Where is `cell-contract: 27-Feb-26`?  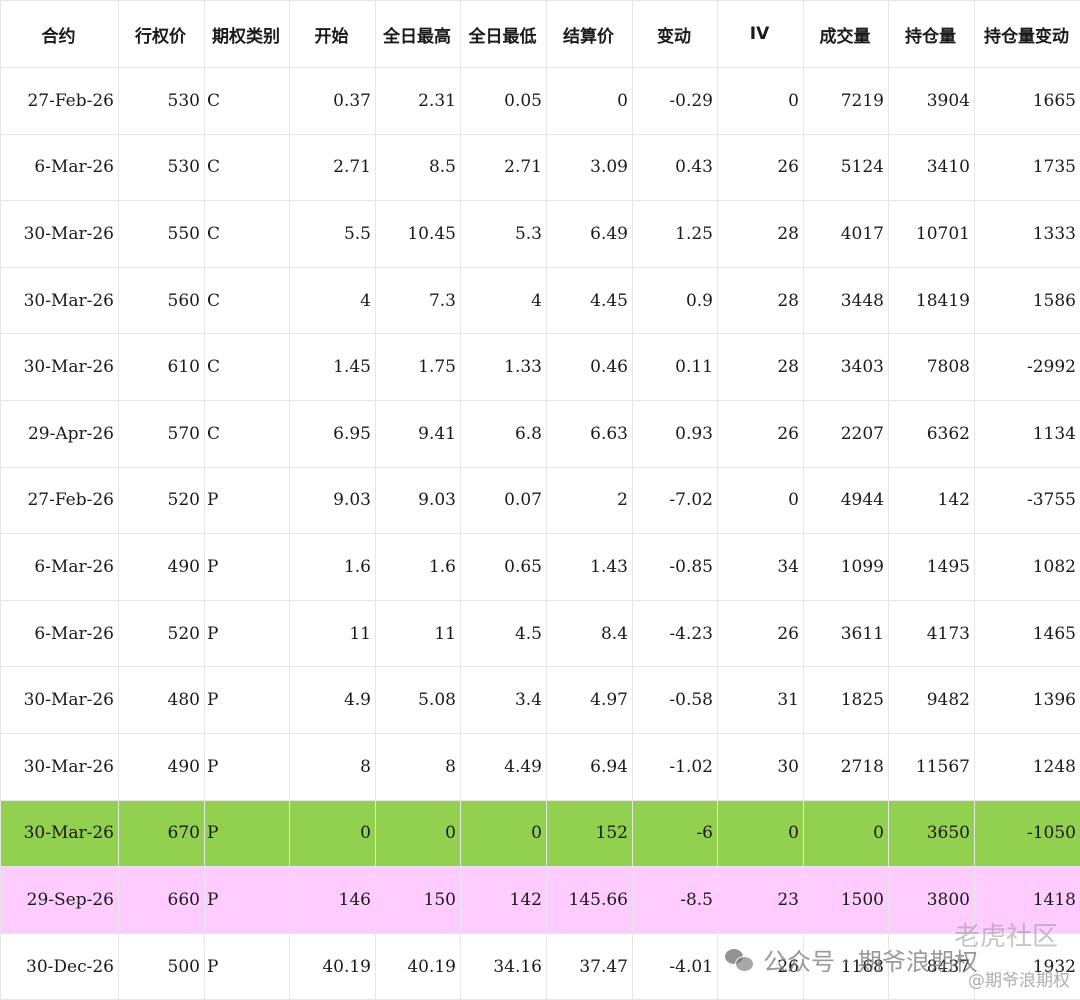
cell-contract: 27-Feb-26 is located at coordinates (59, 500).